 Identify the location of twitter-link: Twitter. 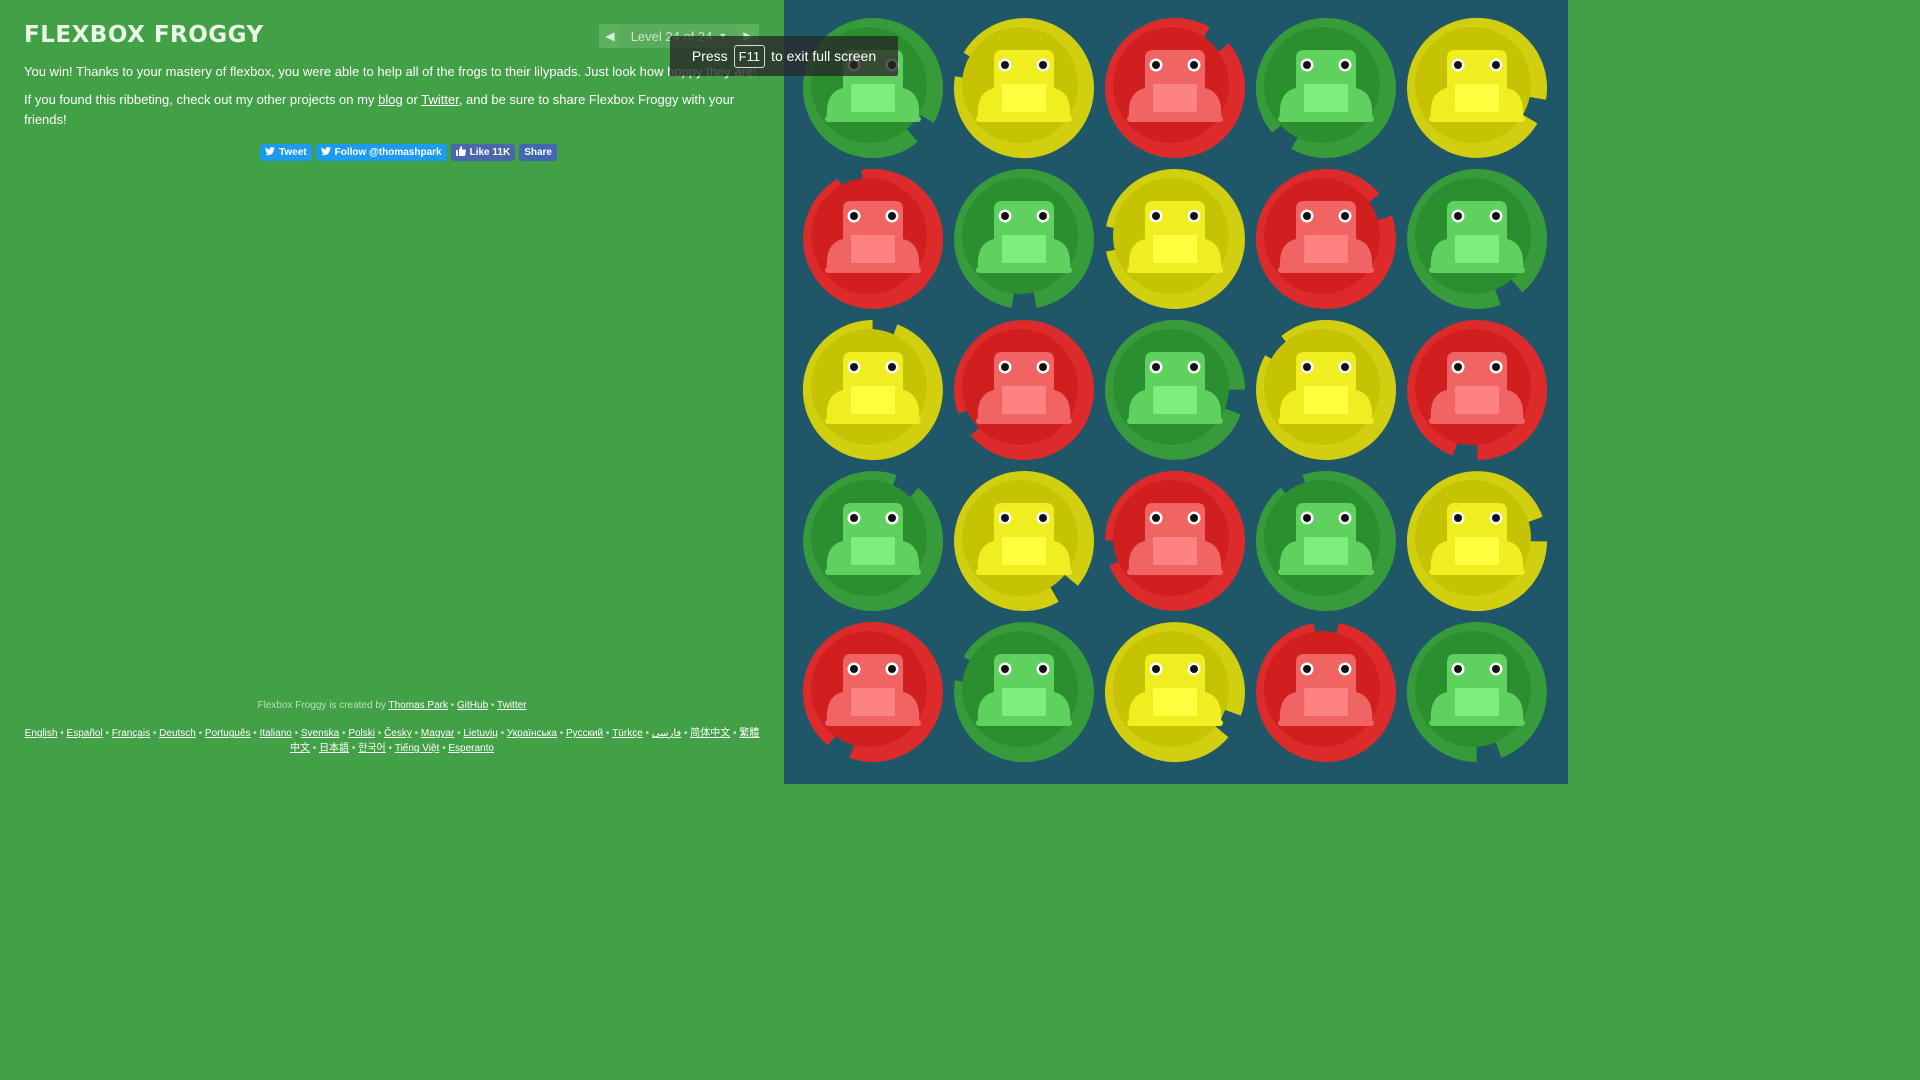
(440, 99).